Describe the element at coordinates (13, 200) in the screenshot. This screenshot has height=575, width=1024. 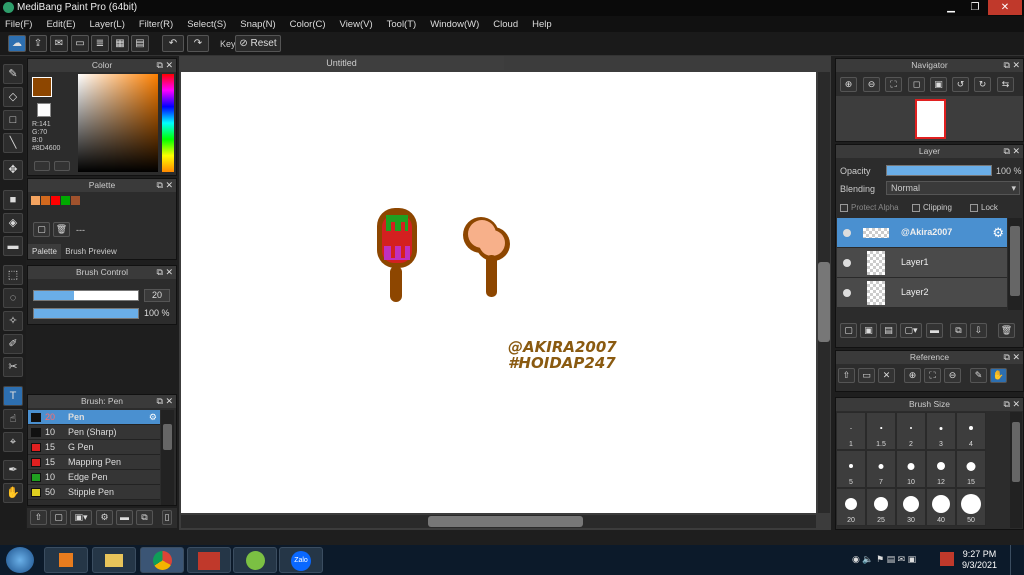
I see `fill-rect-icon: ■` at that location.